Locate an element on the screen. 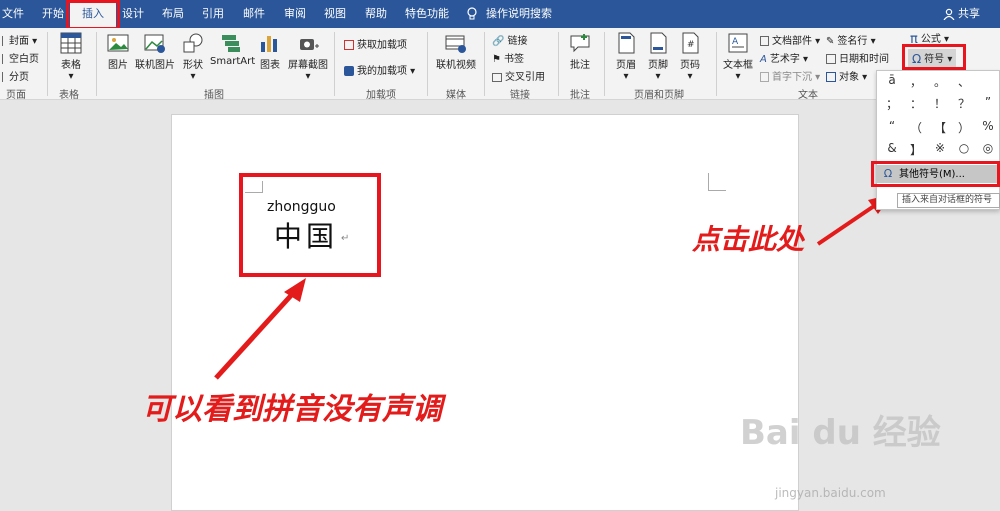 The width and height of the screenshot is (1000, 511). chart-label: 图表 is located at coordinates (270, 65).